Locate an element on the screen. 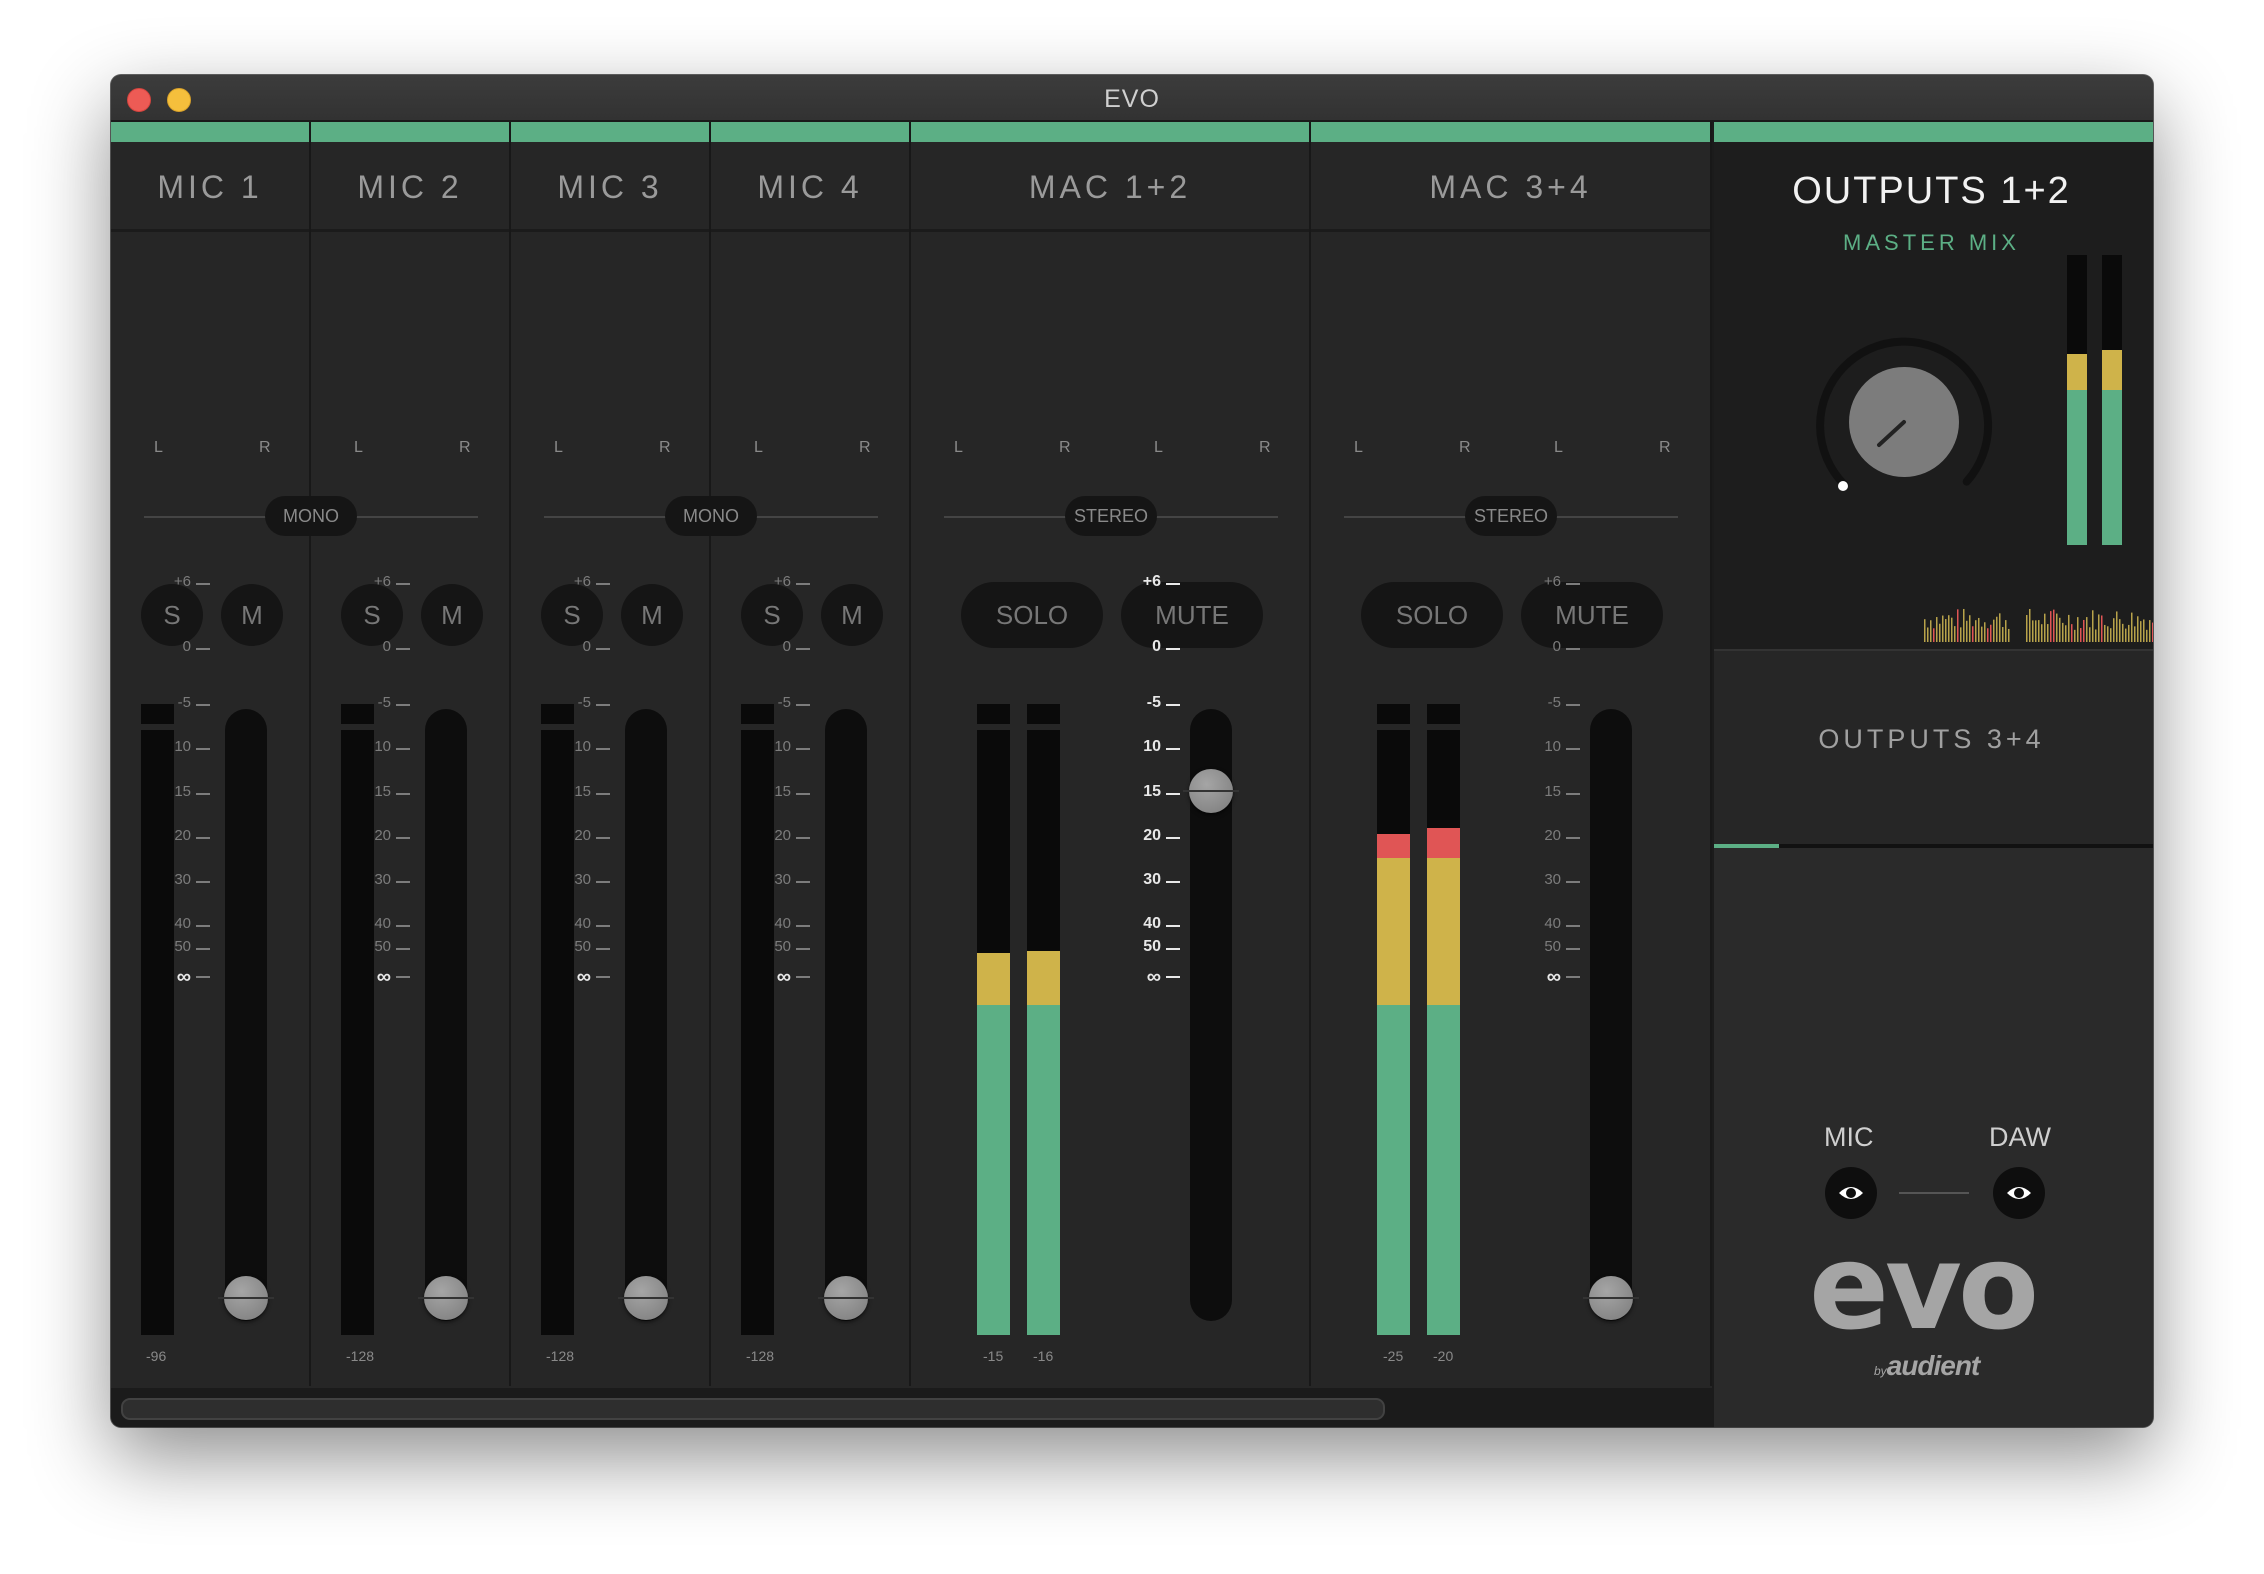 This screenshot has height=1574, width=2264. master-meter-left is located at coordinates (2077, 400).